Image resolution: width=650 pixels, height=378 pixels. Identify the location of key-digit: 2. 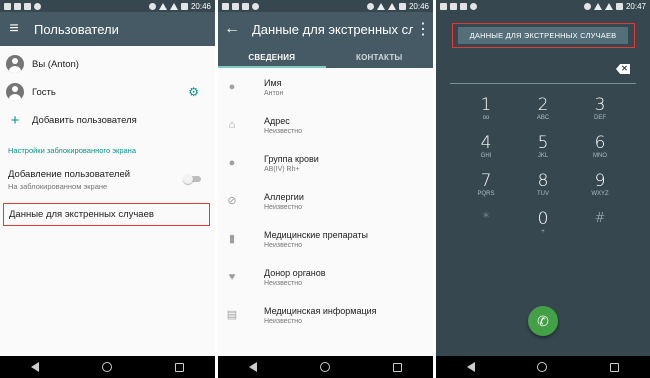
(543, 105).